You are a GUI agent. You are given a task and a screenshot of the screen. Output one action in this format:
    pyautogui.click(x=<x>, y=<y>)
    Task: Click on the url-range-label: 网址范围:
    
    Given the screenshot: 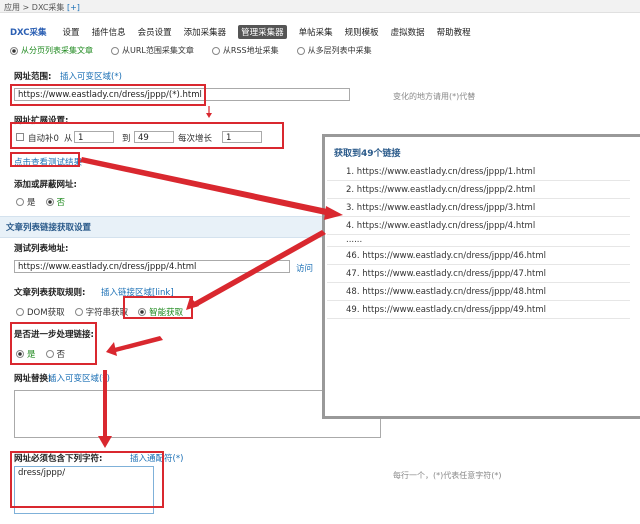 What is the action you would take?
    pyautogui.click(x=33, y=77)
    